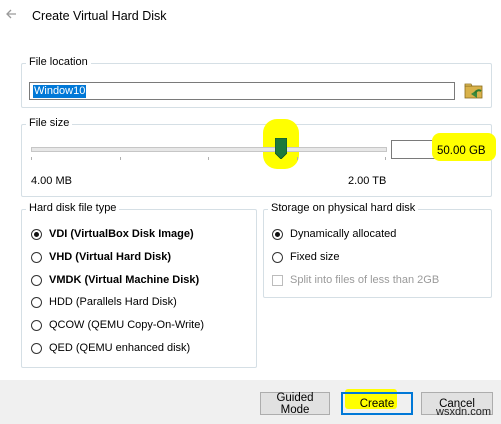  I want to click on radio-label: Fixed size, so click(315, 257).